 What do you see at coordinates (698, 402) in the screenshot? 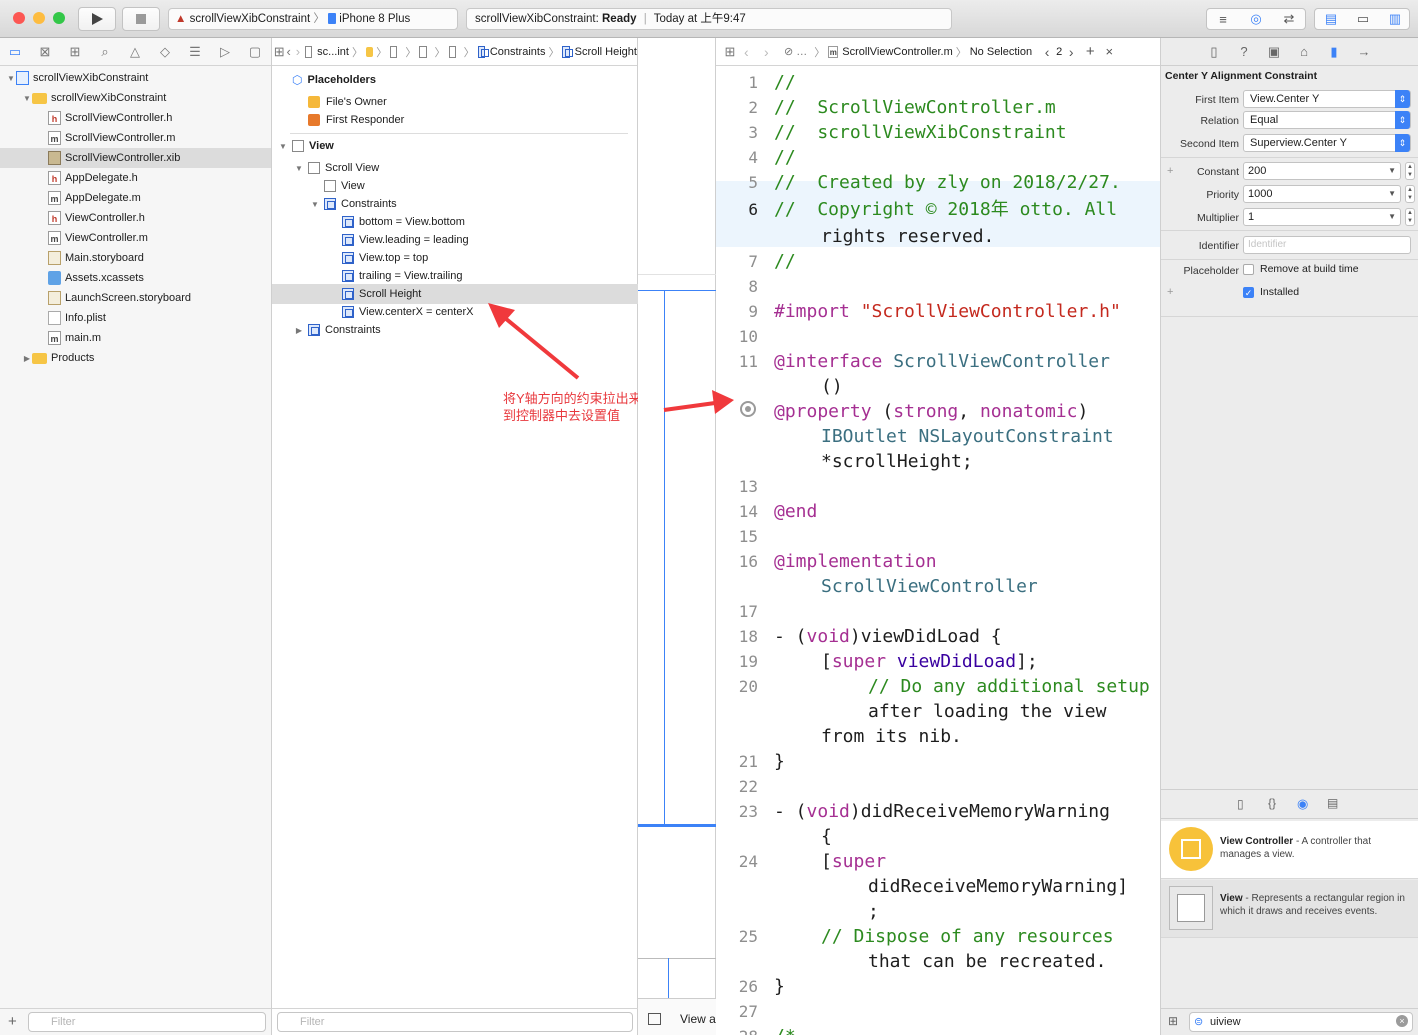
I see `arrow-to-property` at bounding box center [698, 402].